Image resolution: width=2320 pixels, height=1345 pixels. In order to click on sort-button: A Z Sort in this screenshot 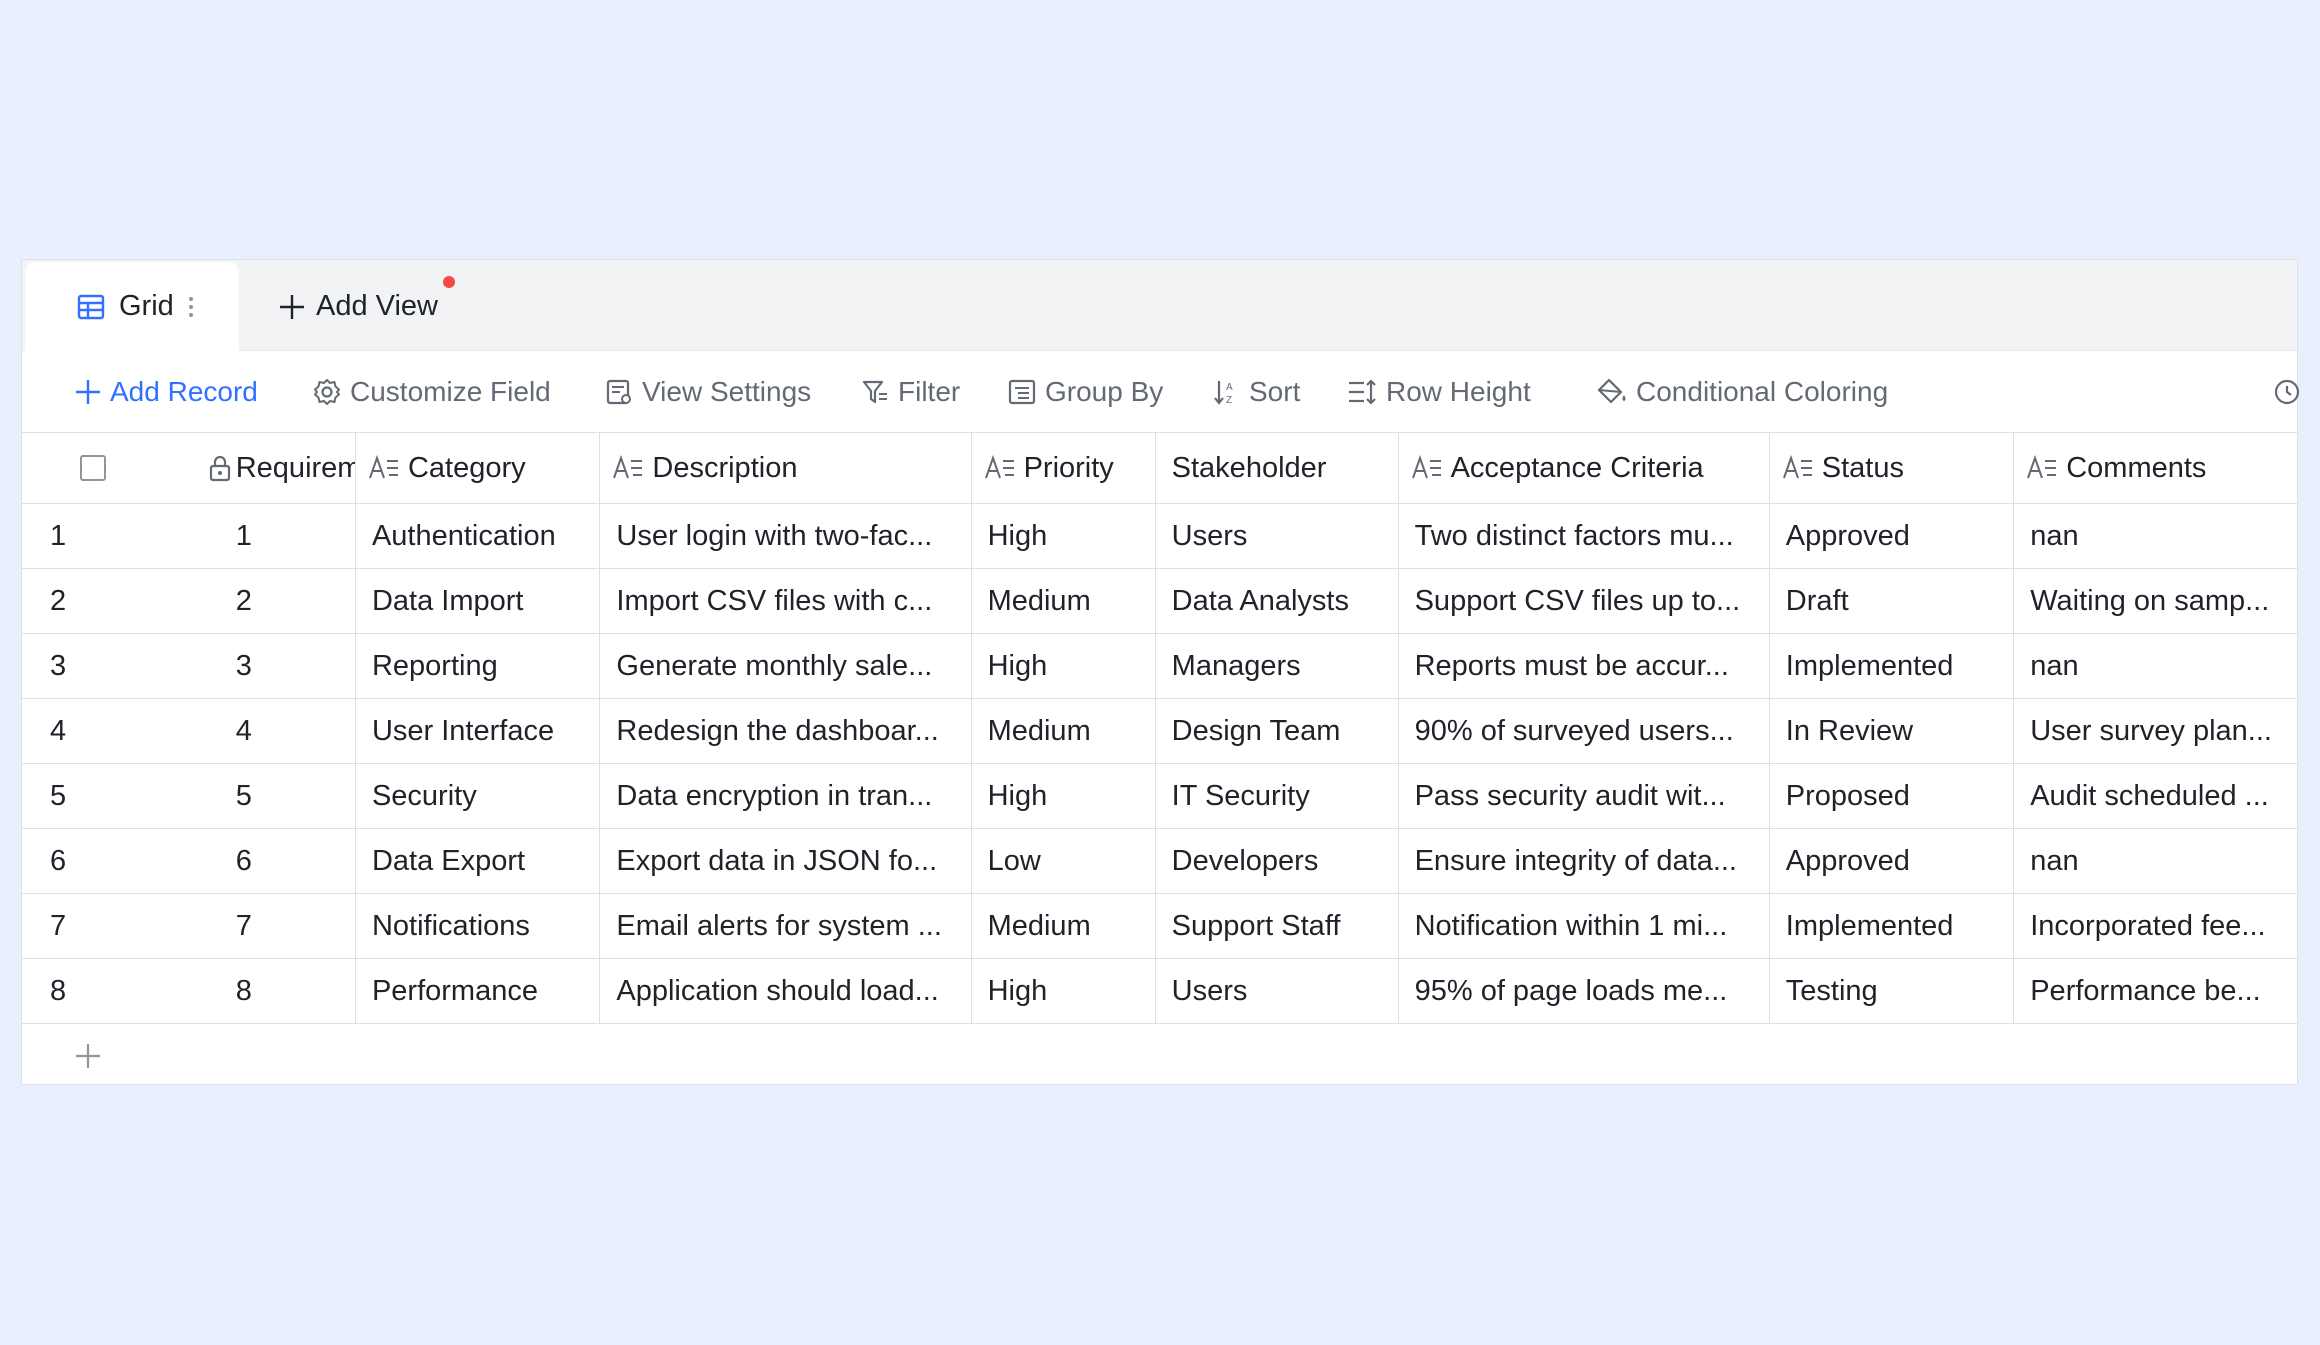, I will do `click(1255, 392)`.